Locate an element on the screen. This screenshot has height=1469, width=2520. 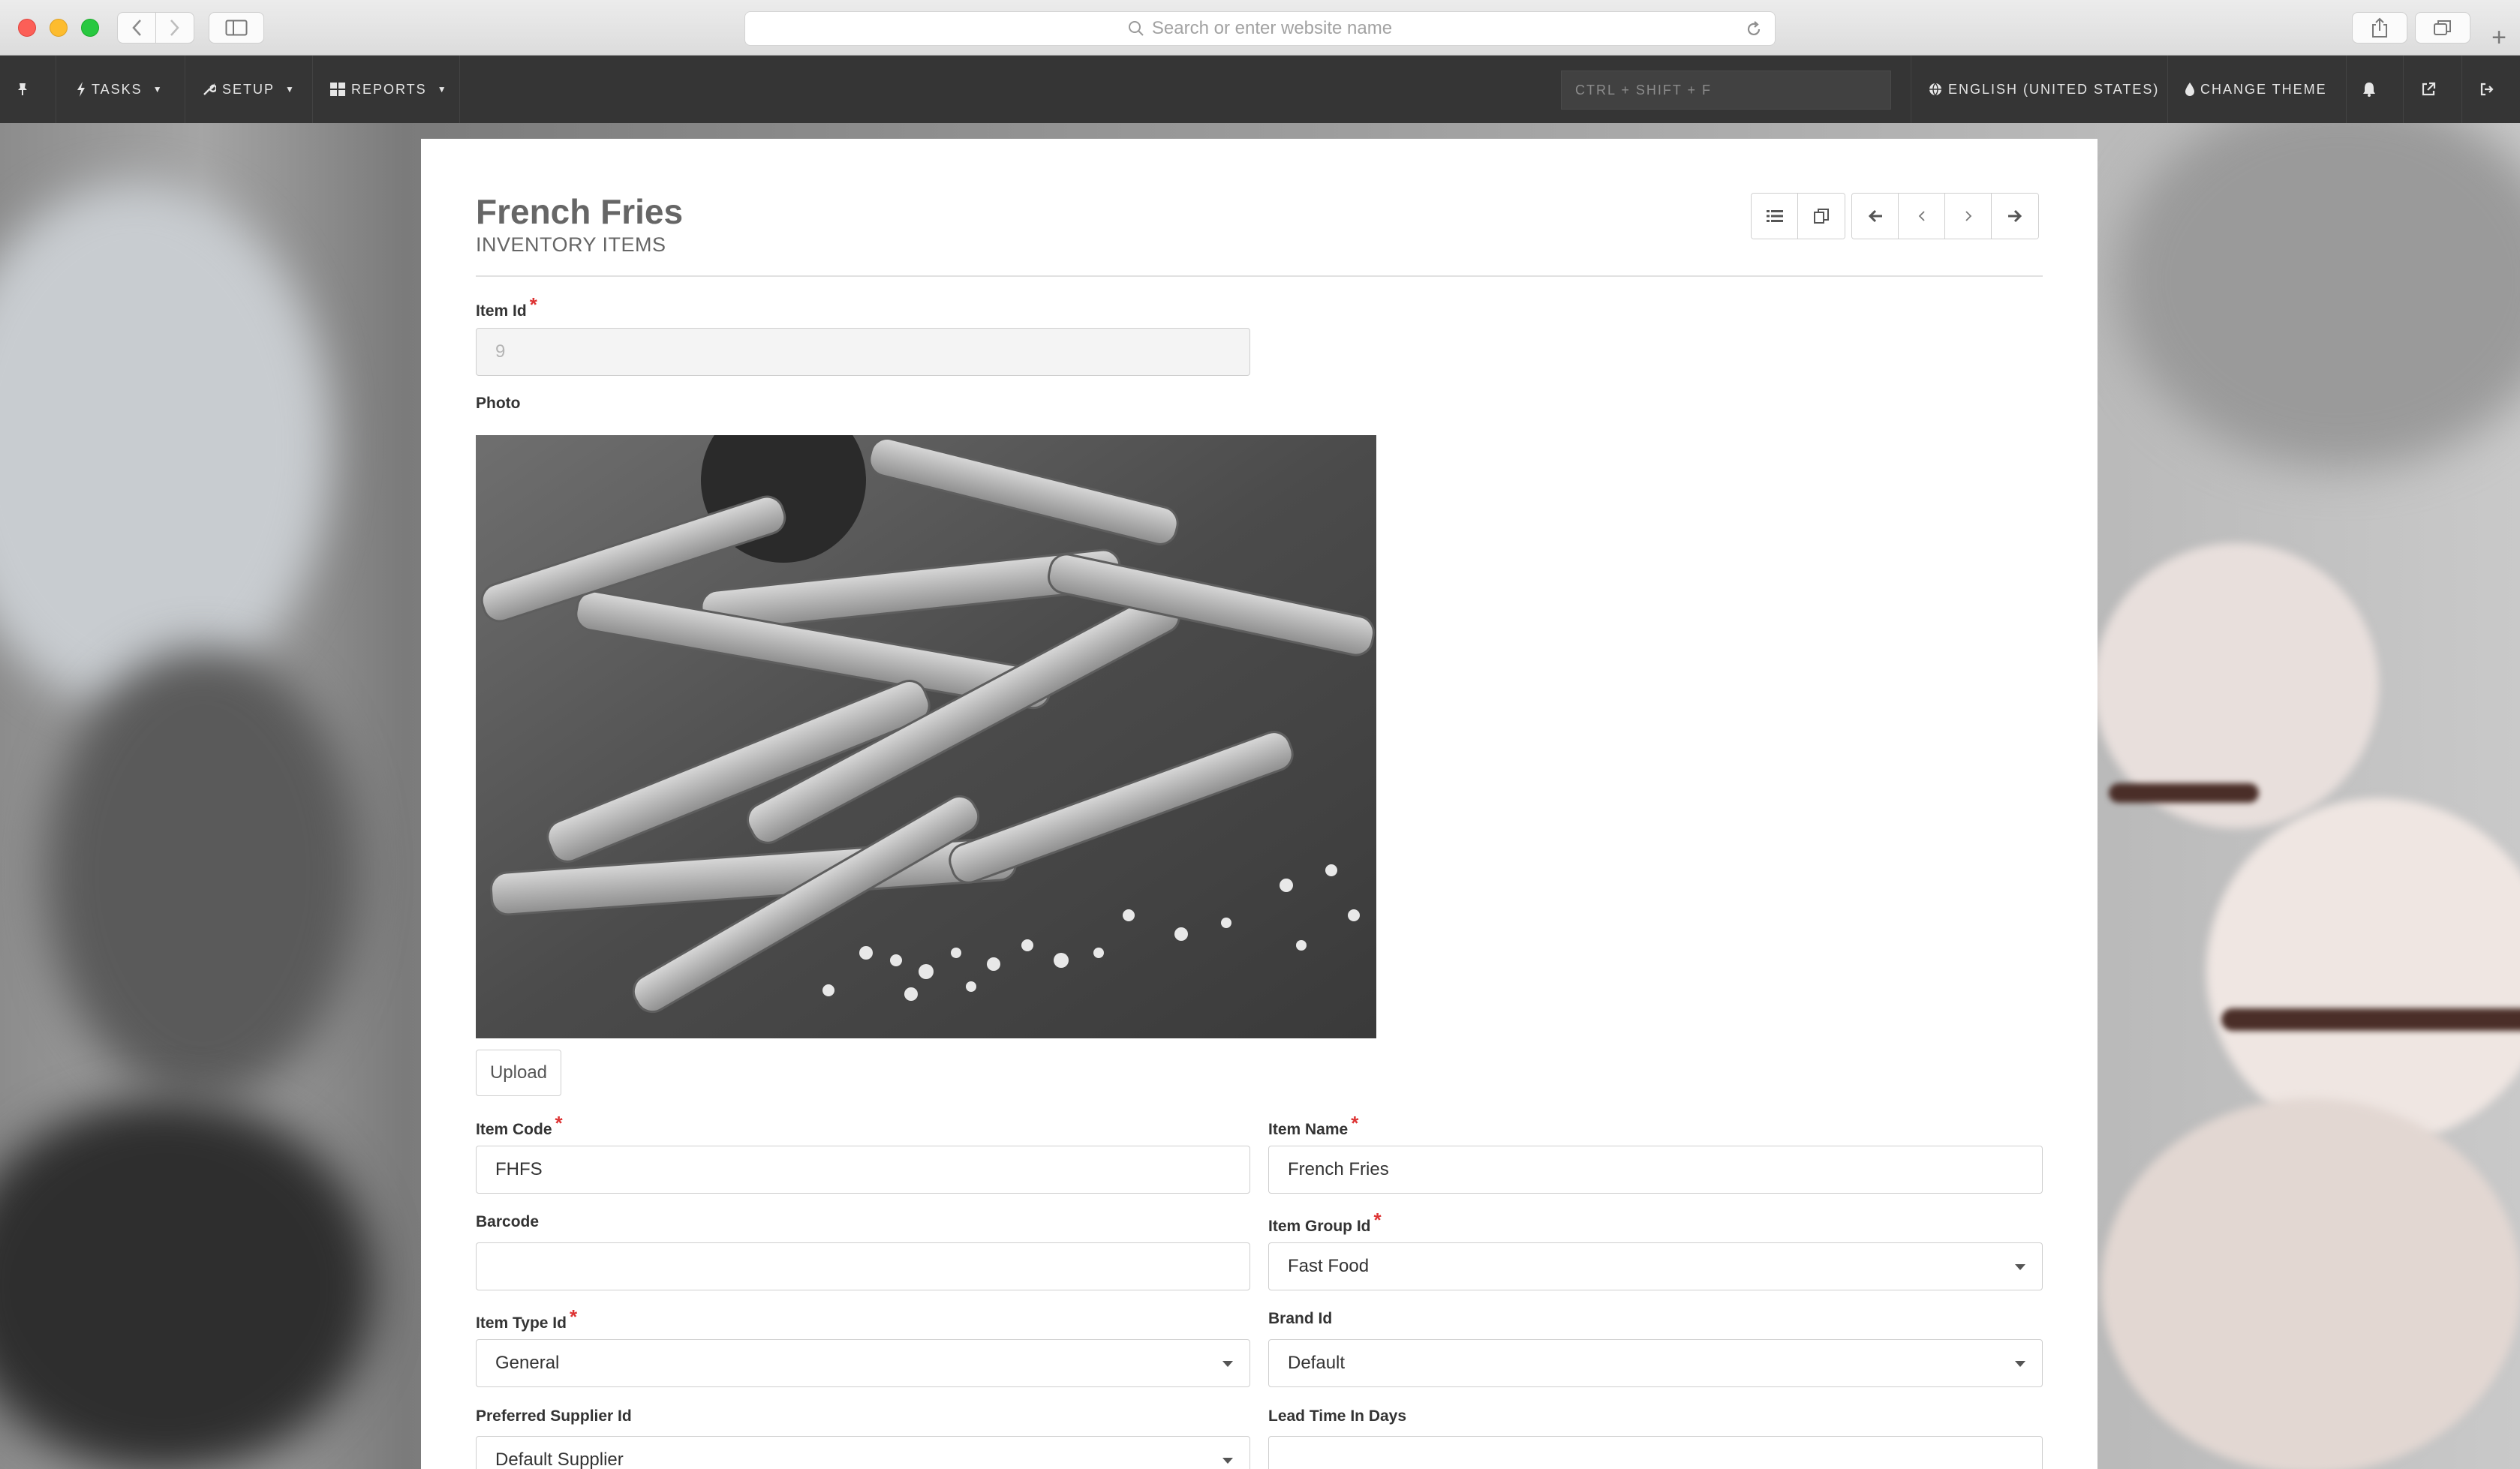
brand-id-value: Default is located at coordinates (1317, 1363).